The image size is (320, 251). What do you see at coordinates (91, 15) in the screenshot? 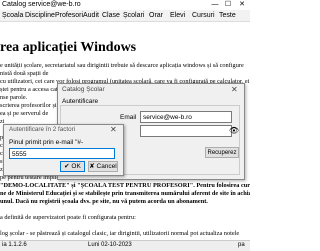
I see `menu-audit: Audit` at bounding box center [91, 15].